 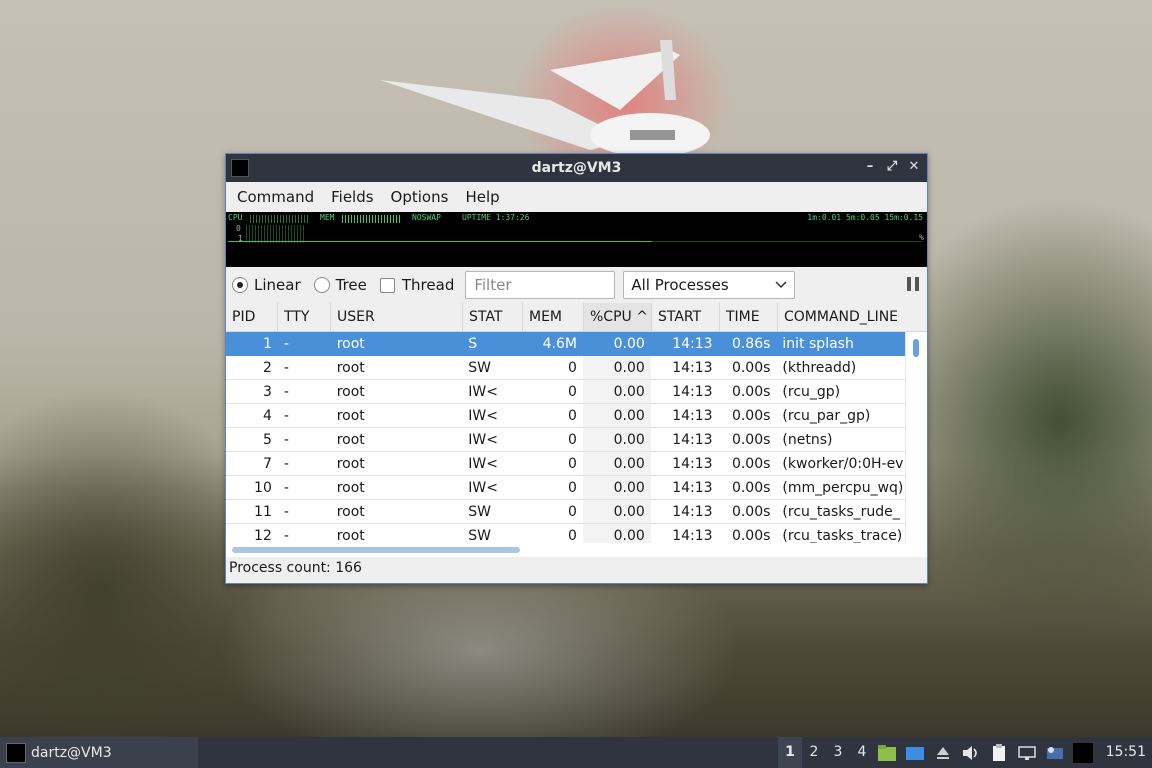 What do you see at coordinates (1125, 752) in the screenshot?
I see `clock: 15:51` at bounding box center [1125, 752].